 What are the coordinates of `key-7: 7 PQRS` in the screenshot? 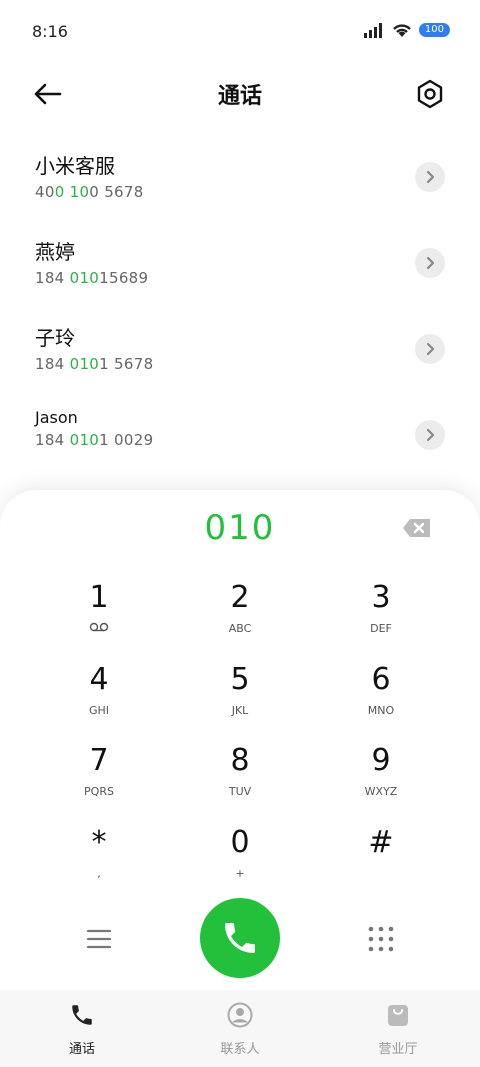 It's located at (99, 783).